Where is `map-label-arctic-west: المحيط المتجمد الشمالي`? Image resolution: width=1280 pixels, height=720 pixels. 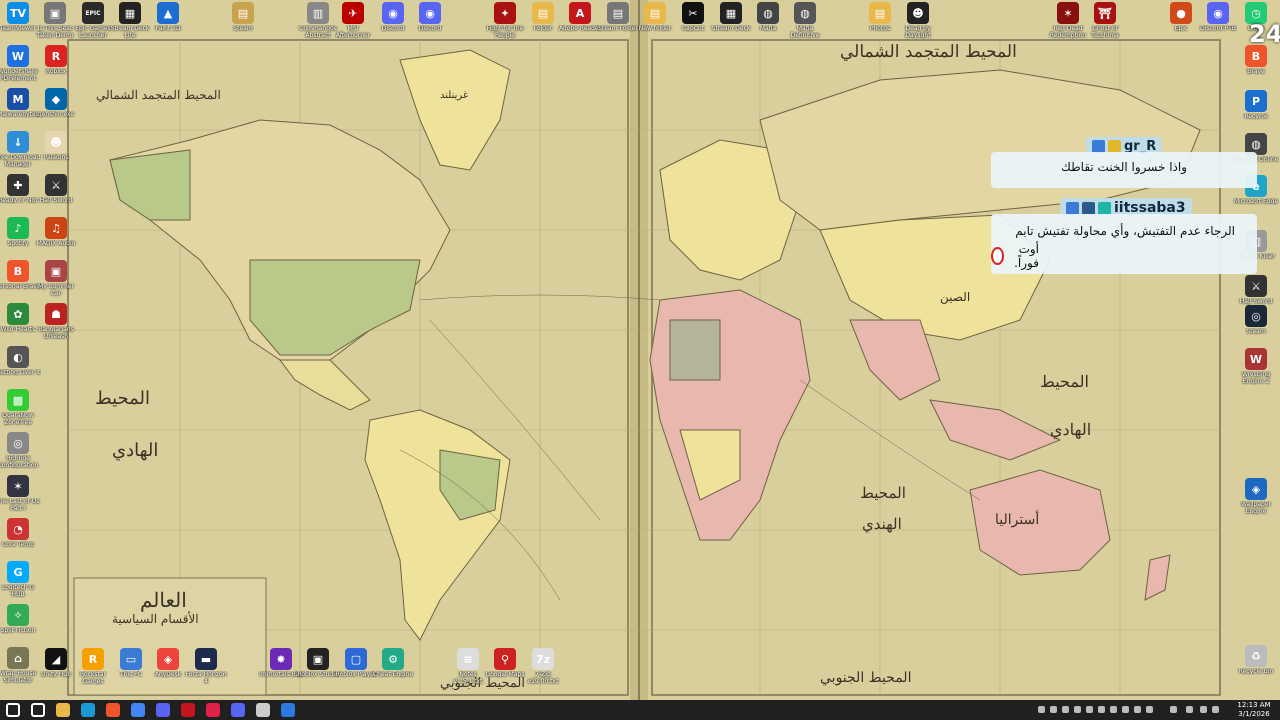
map-label-arctic-west: المحيط المتجمد الشمالي is located at coordinates (158, 95).